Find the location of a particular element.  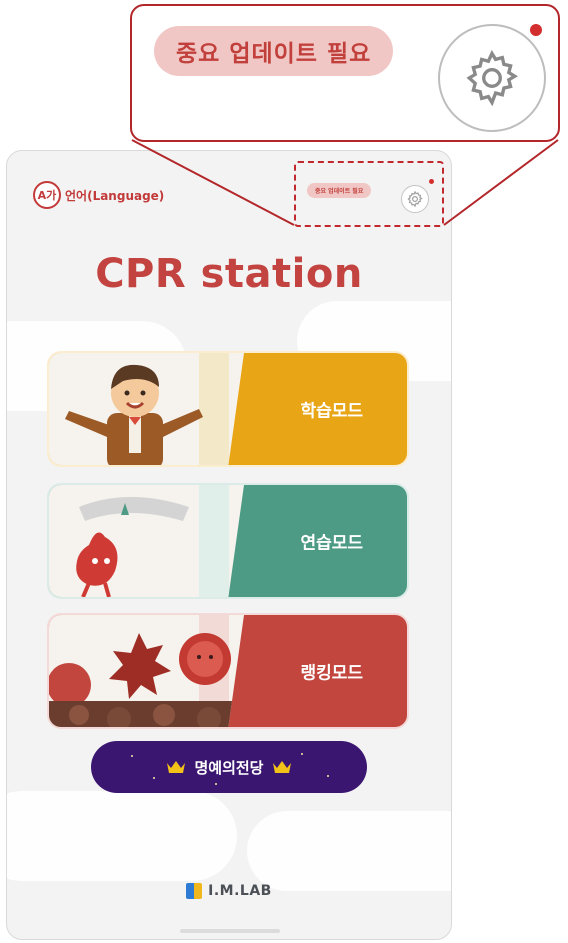

ranking-mode-label: 랭킹모드 is located at coordinates (331, 673).